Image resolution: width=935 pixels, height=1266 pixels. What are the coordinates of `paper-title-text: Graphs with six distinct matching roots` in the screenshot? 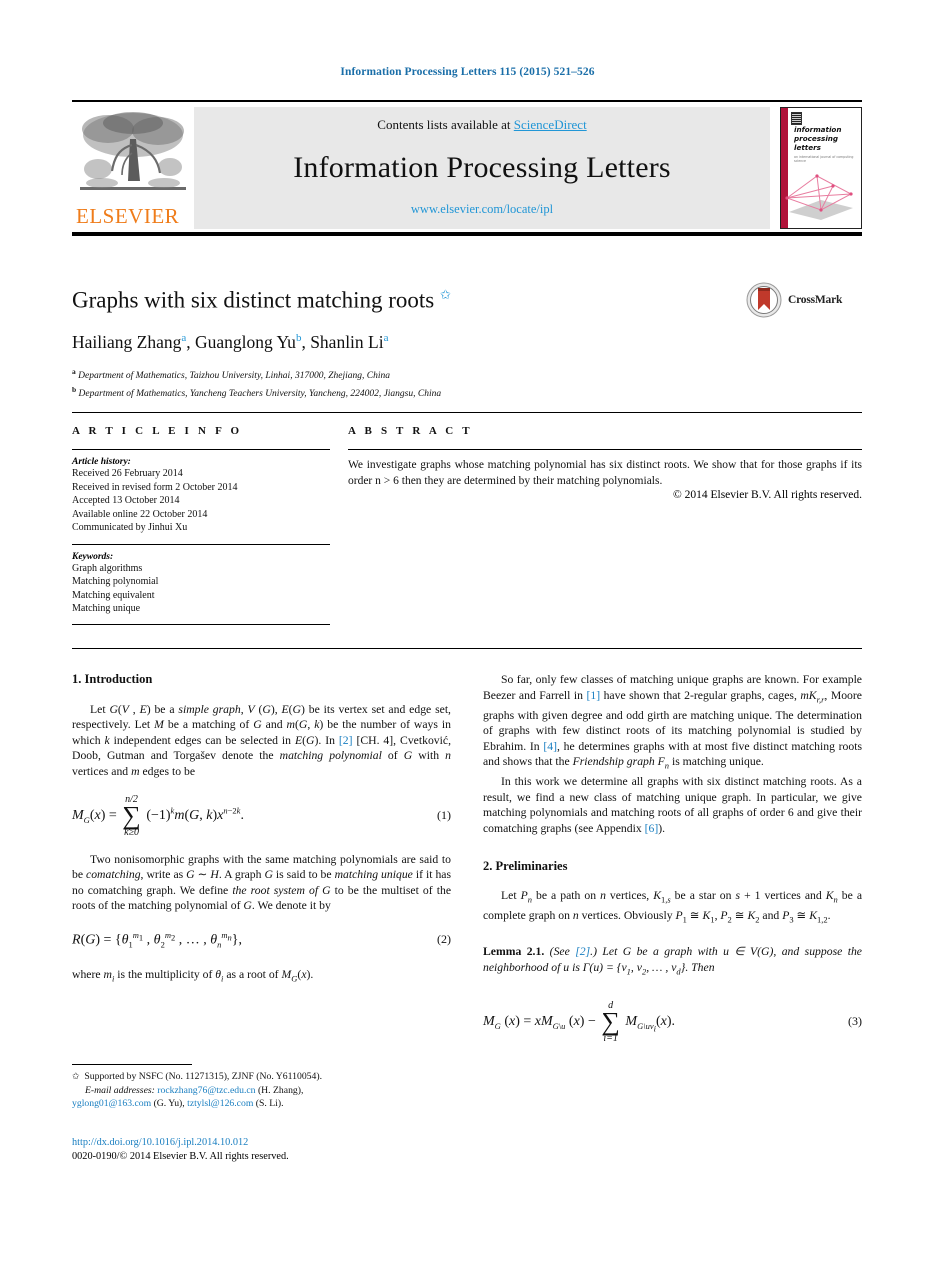 It's located at (253, 300).